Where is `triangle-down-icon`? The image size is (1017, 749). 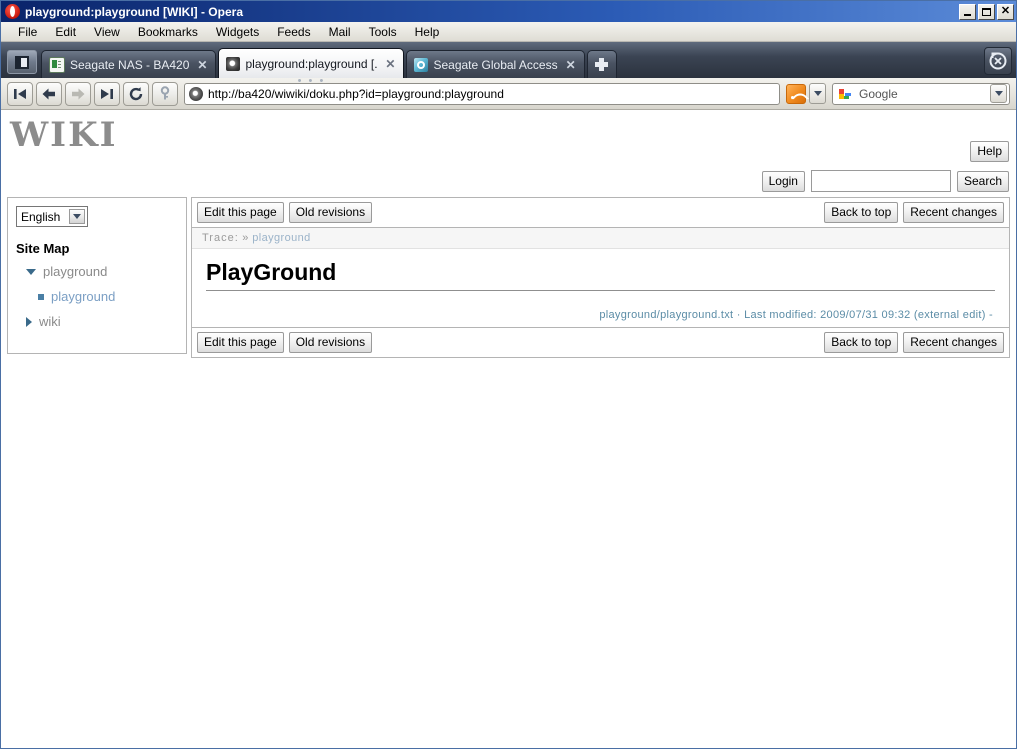
triangle-down-icon is located at coordinates (31, 271).